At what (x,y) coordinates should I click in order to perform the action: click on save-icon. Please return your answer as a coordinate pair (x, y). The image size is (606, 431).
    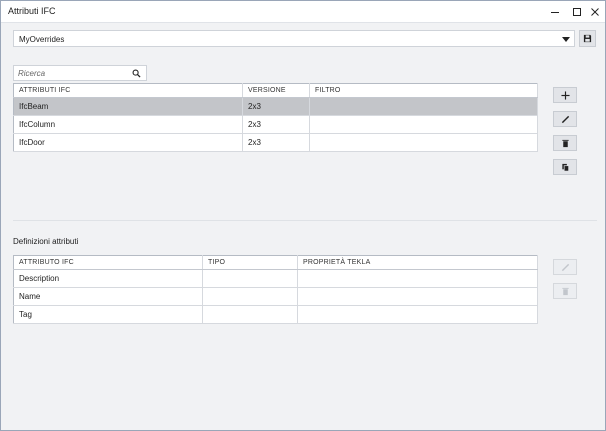
    Looking at the image, I should click on (587, 38).